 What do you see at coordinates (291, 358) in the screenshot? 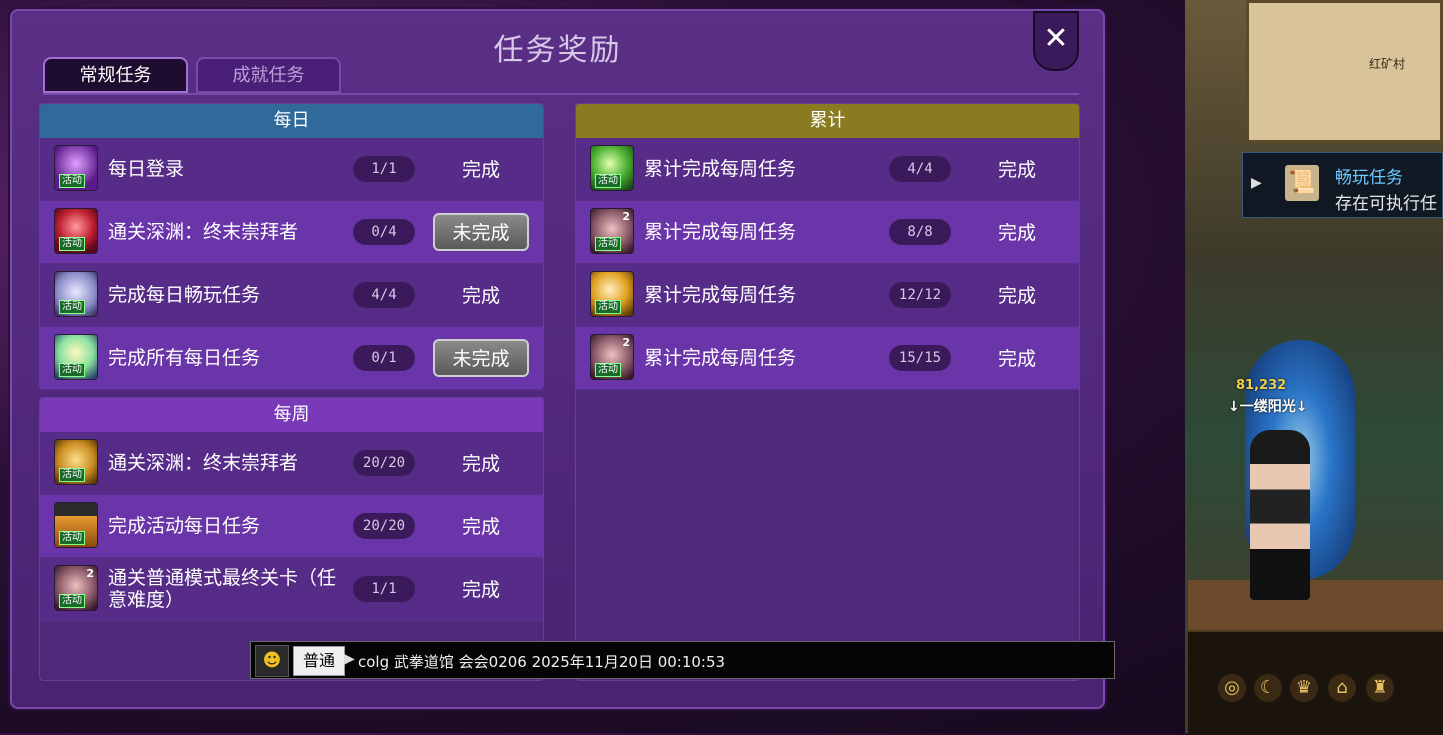
I see `mission-row: 活动 完成所有每日任务 0/1 未完成` at bounding box center [291, 358].